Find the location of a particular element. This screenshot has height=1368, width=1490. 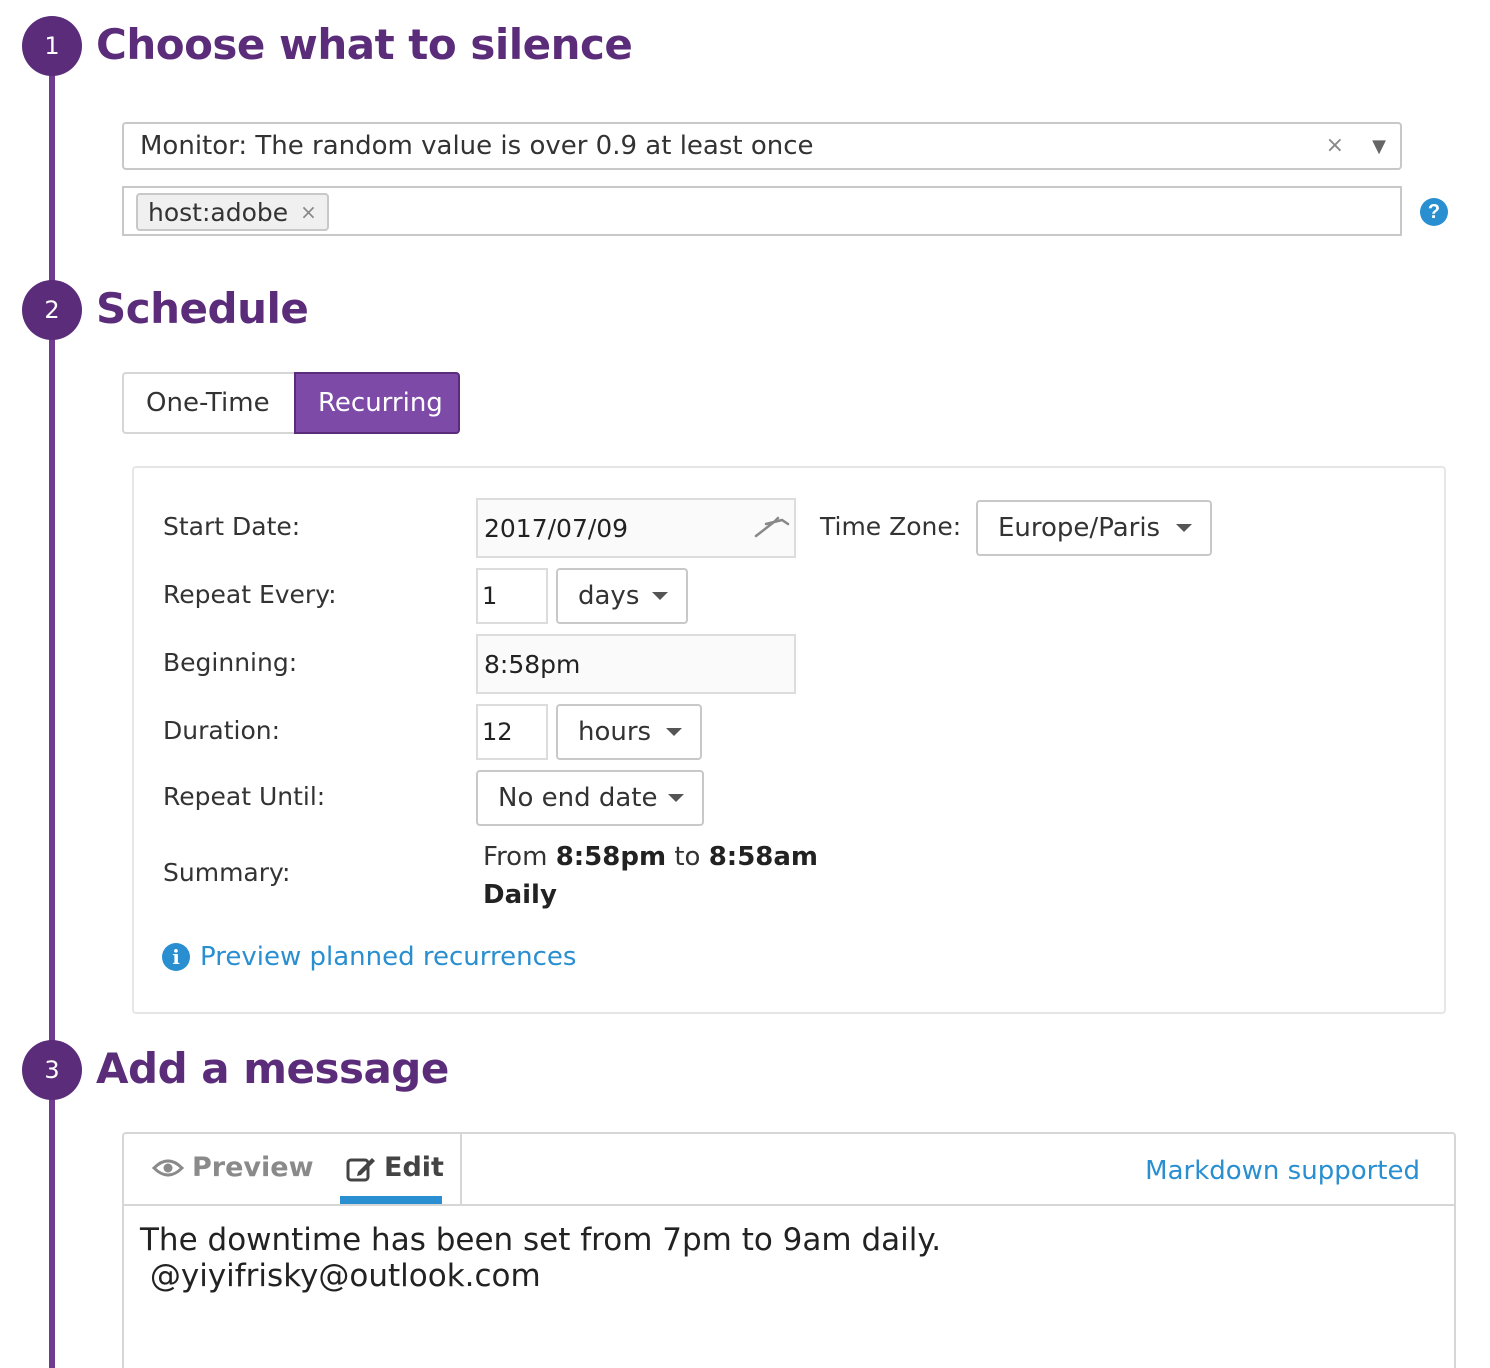

repeat-every-count-value: 1 is located at coordinates (490, 596).